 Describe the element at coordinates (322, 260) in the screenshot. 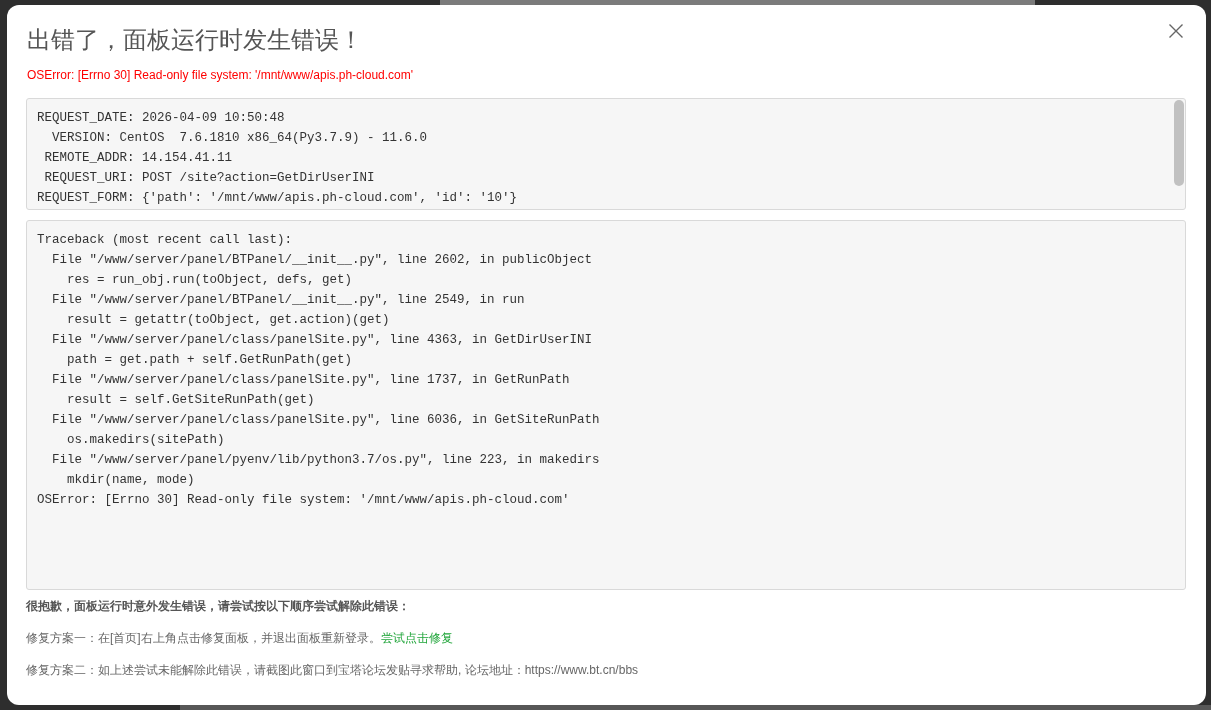

I see `code-line: File "/www/server/panel/BTPanel/__init__.py", line 2602, in publicObject` at that location.